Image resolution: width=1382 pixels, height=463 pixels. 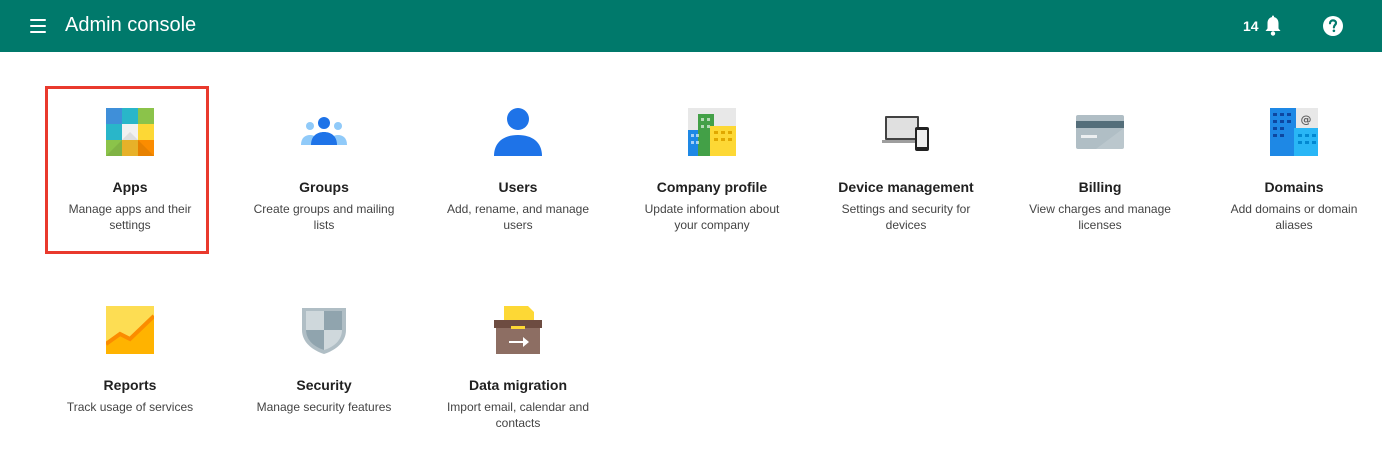 I want to click on tile-description: Add, rename, and manage users, so click(x=518, y=217).